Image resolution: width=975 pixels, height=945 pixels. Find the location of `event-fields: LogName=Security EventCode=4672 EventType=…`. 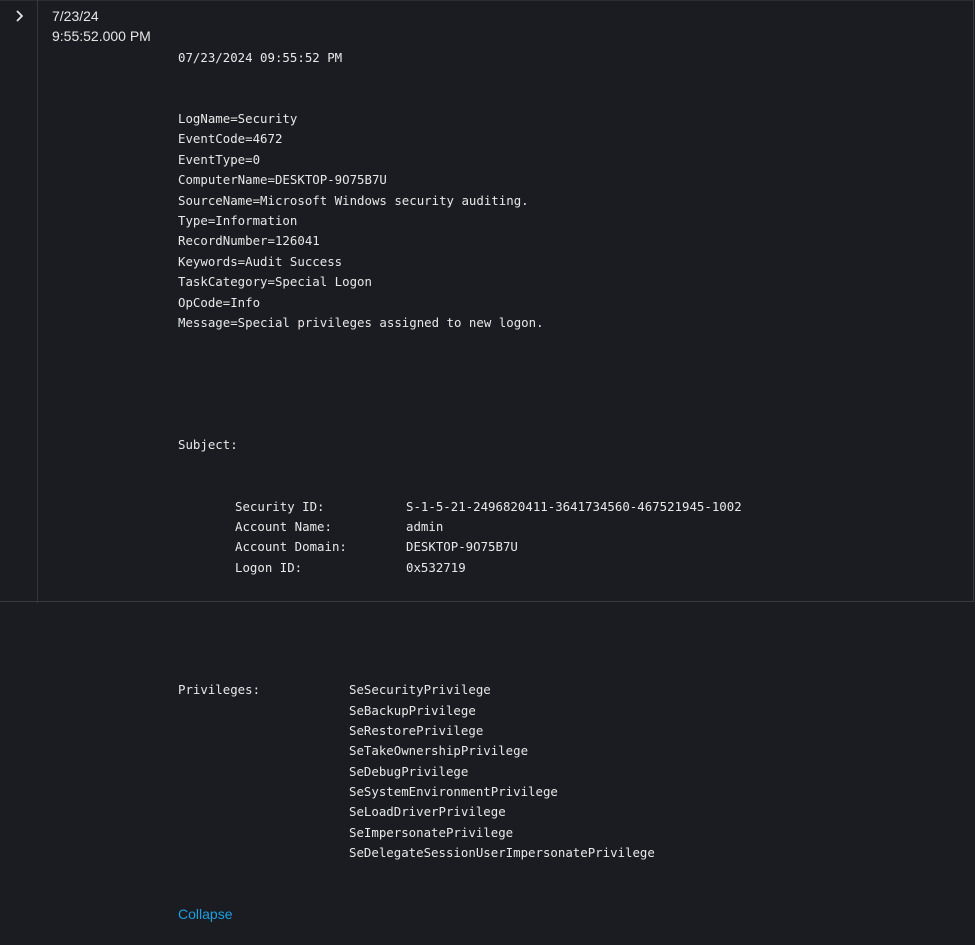

event-fields: LogName=Security EventCode=4672 EventType=… is located at coordinates (460, 221).